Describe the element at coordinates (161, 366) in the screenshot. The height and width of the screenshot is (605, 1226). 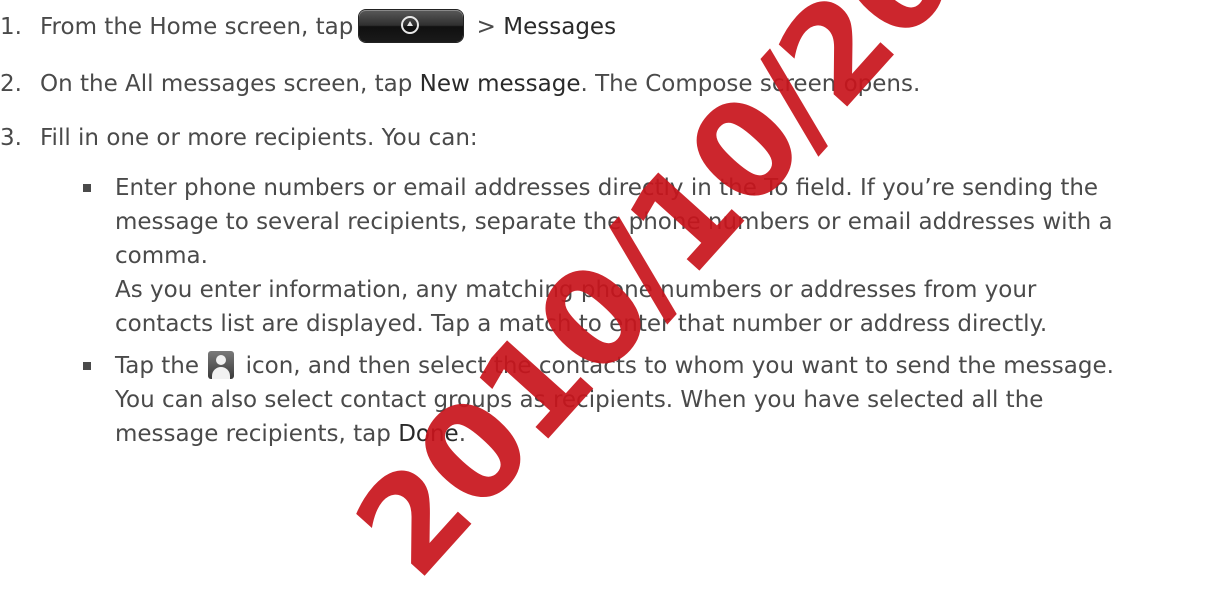
I see `bullet-line-start: Tap the` at that location.